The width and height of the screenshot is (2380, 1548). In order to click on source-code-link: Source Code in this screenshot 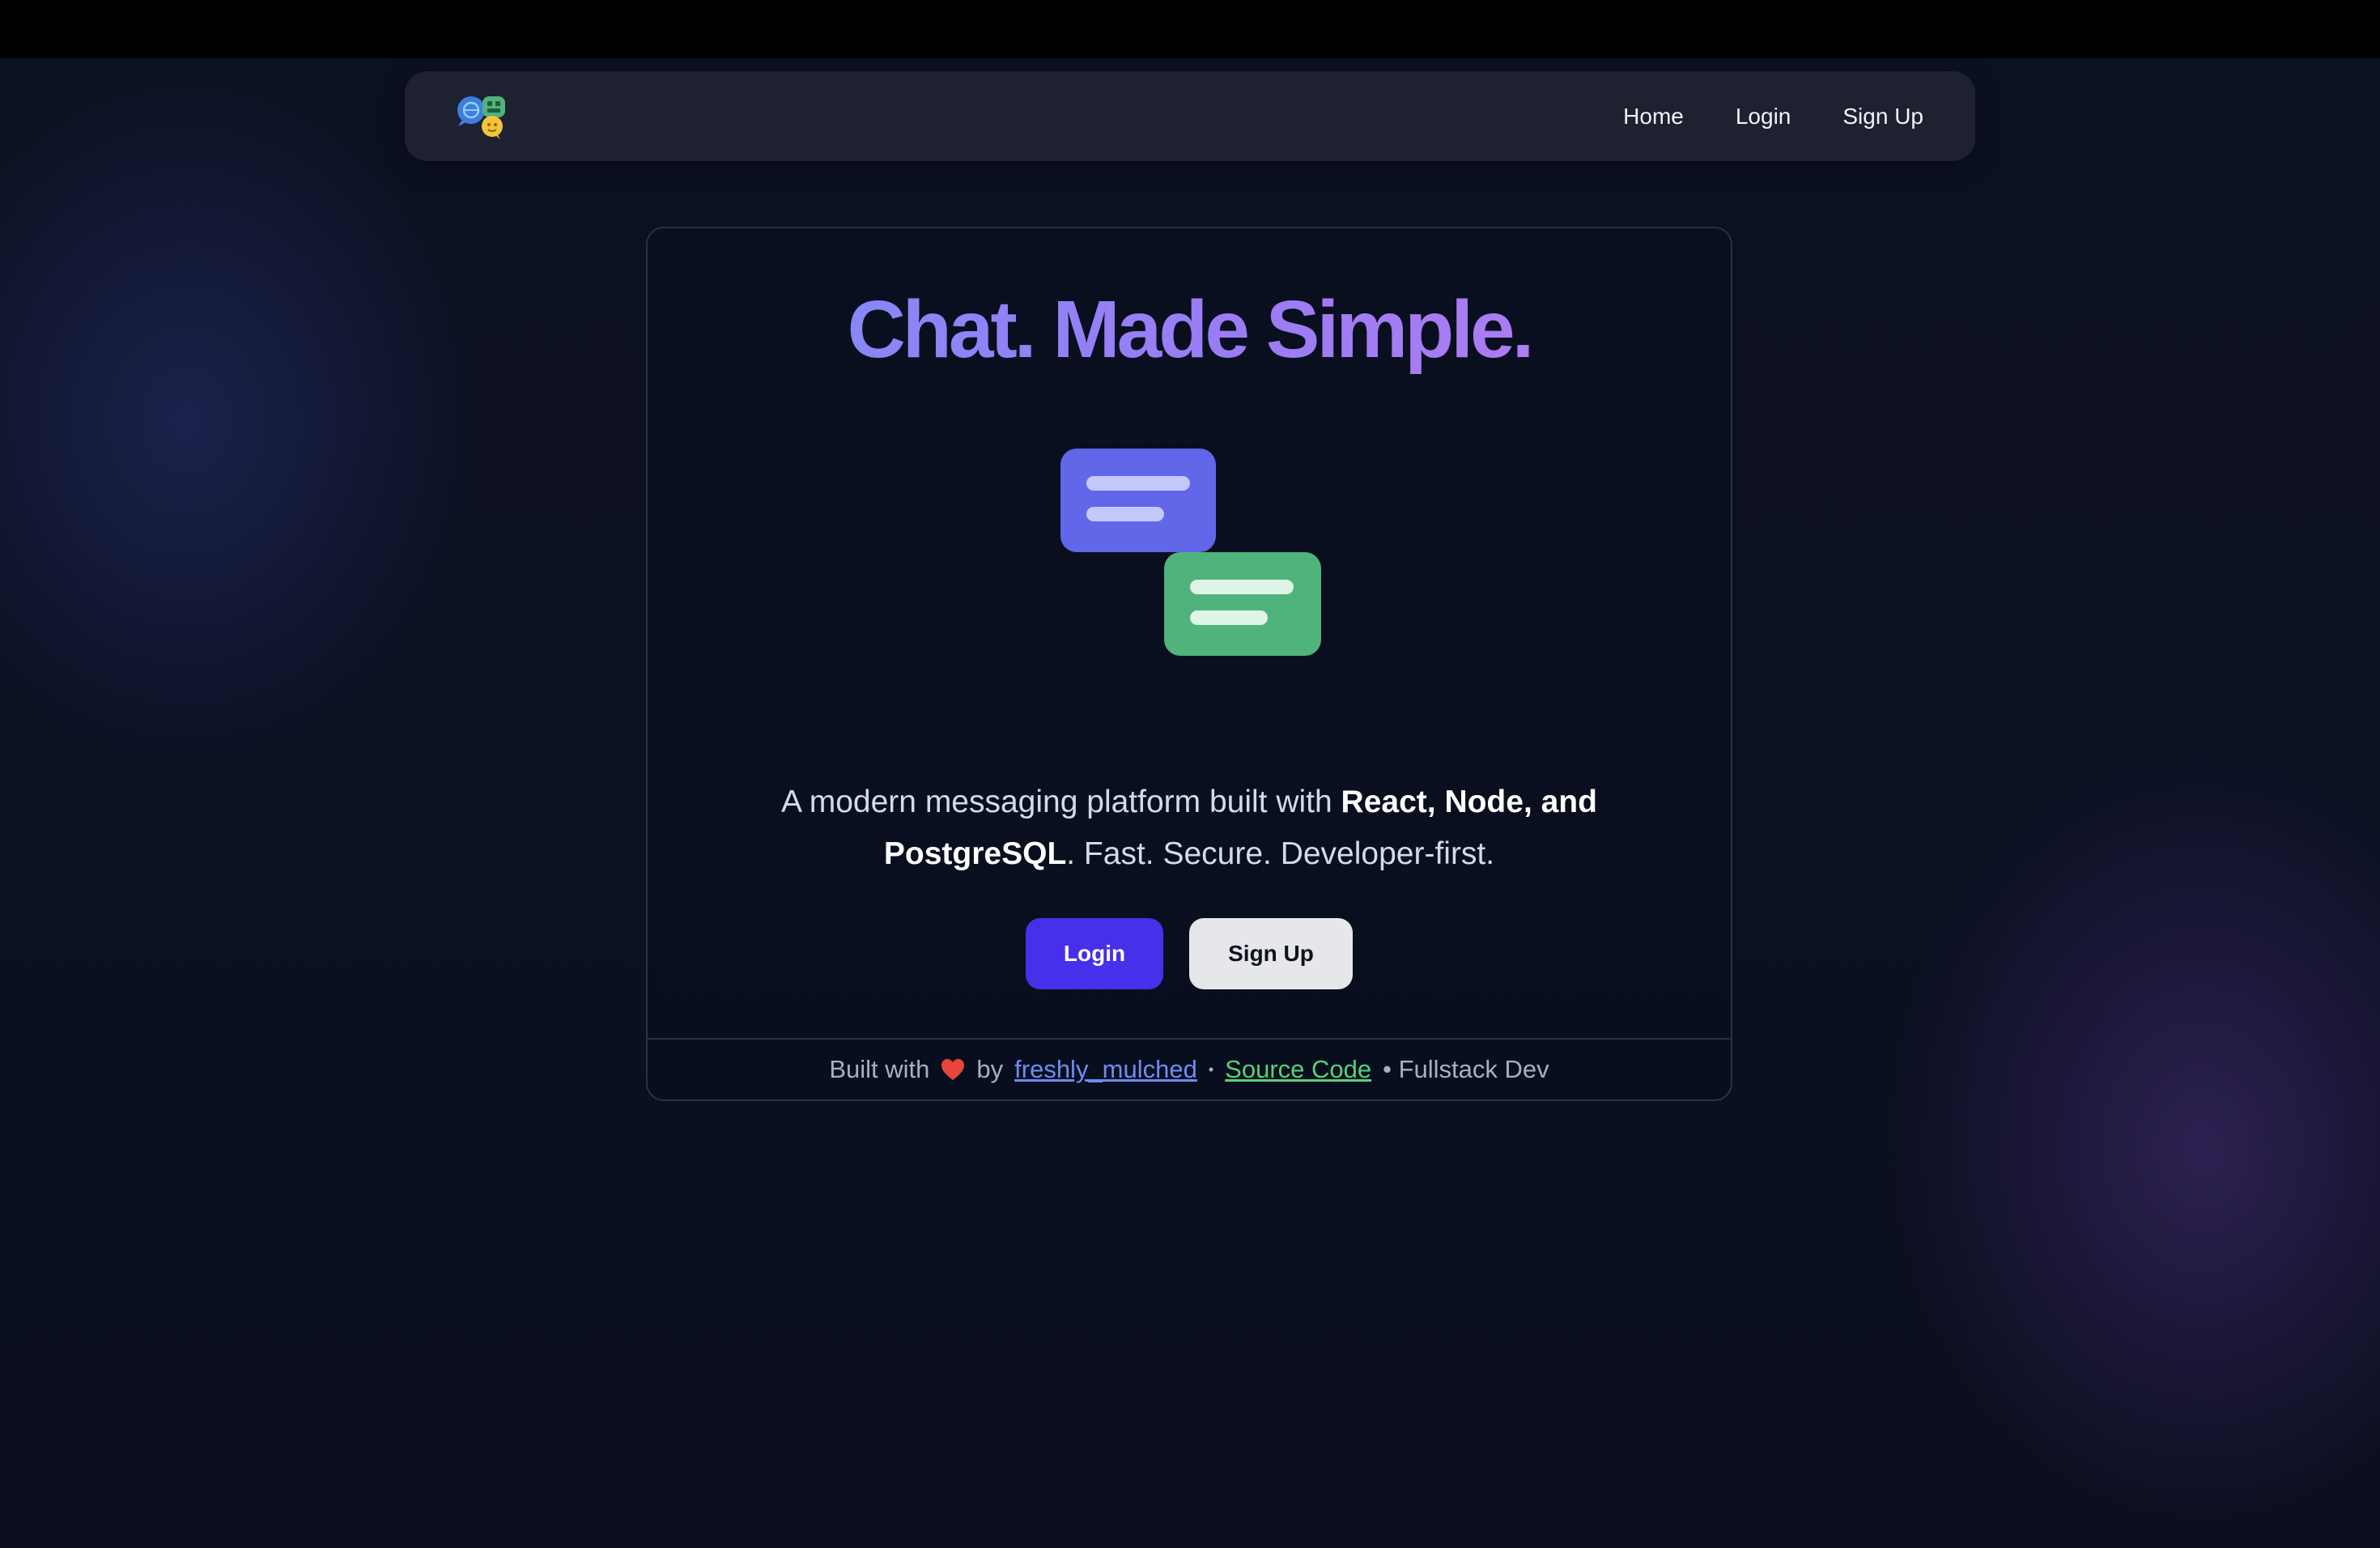, I will do `click(1298, 1069)`.